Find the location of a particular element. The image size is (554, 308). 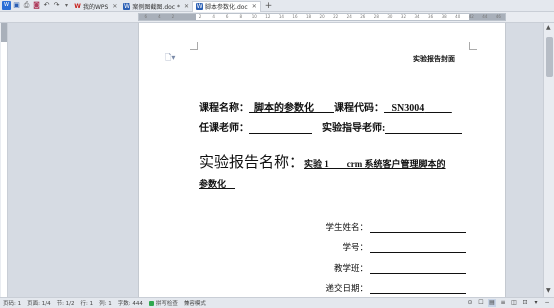

vertical-scrollbar: ▲ ▼ is located at coordinates (548, 160).